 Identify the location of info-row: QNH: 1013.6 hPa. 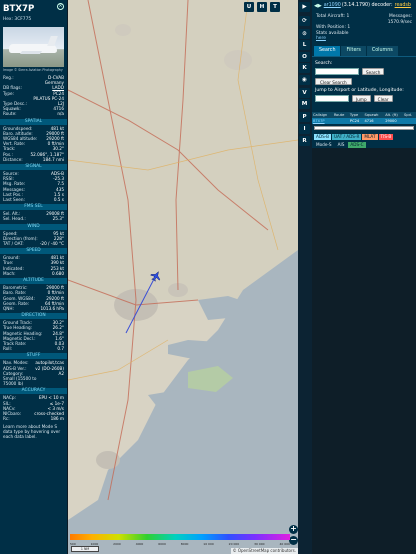
(33, 308).